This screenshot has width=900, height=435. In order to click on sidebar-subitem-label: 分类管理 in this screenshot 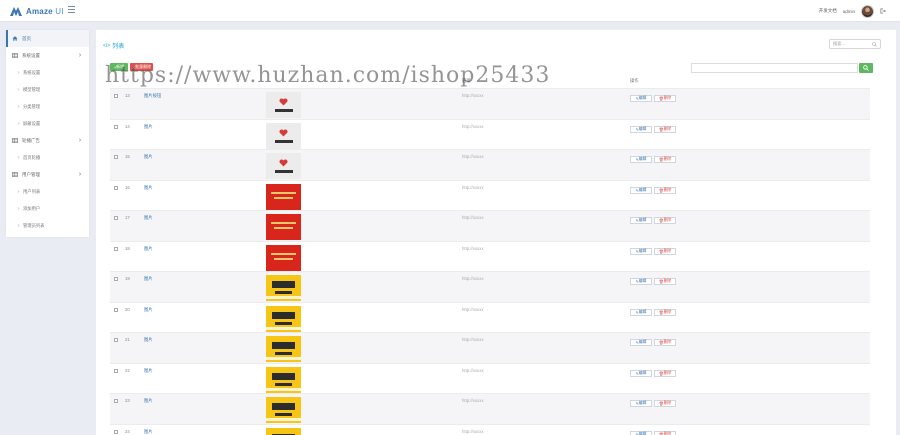, I will do `click(32, 106)`.